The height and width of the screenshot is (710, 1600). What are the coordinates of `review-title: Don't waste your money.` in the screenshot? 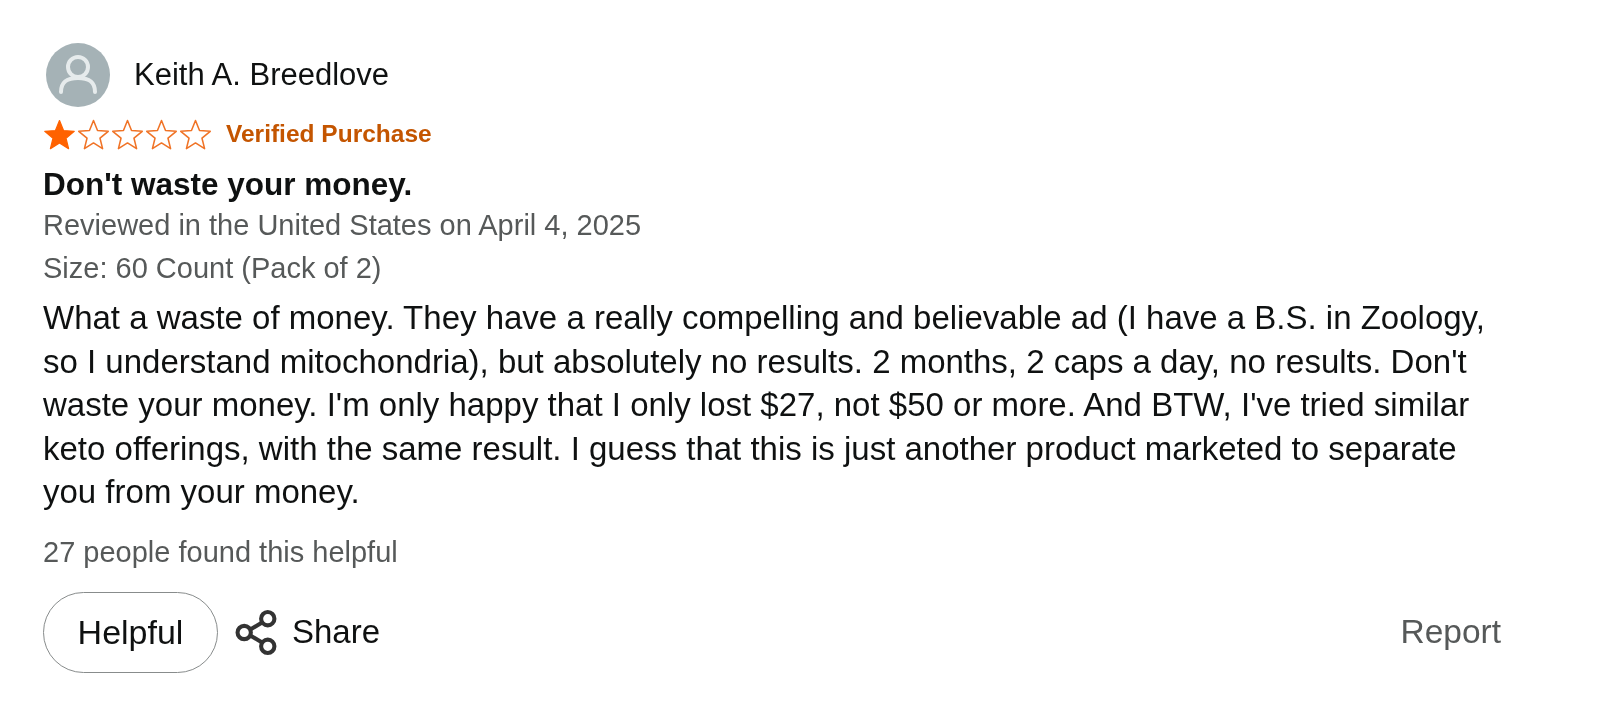 It's located at (228, 184).